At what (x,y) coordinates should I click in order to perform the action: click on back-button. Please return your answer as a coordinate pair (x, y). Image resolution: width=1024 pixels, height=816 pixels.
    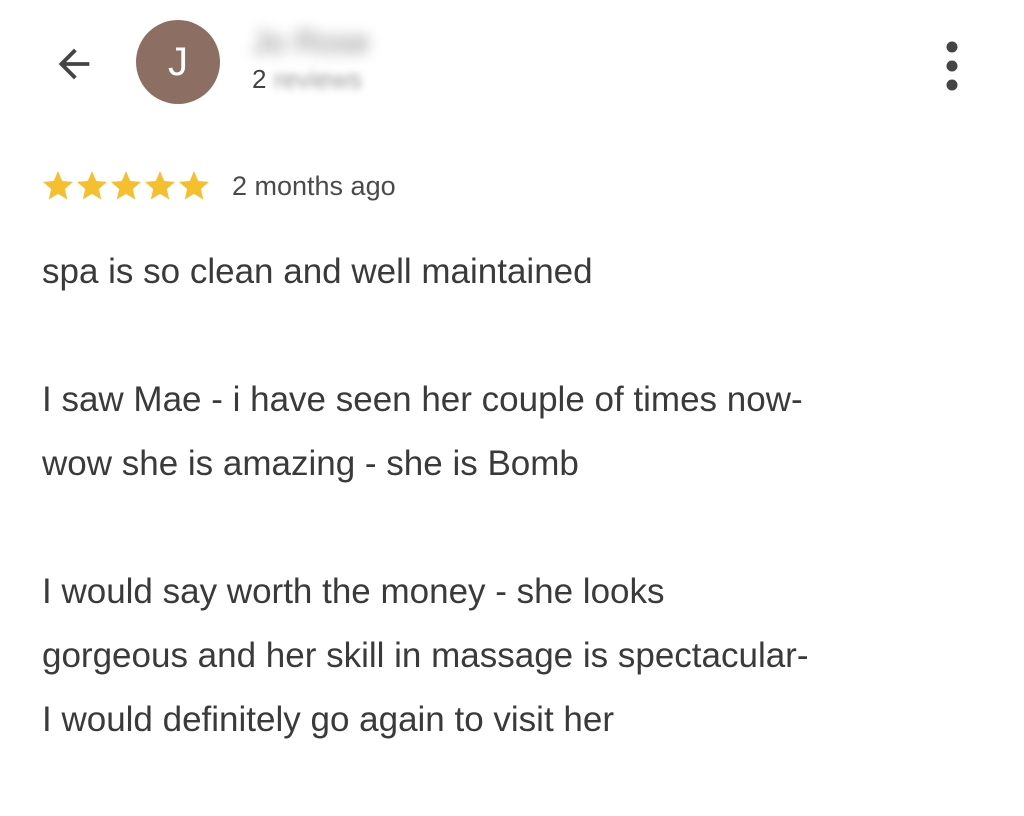
    Looking at the image, I should click on (74, 64).